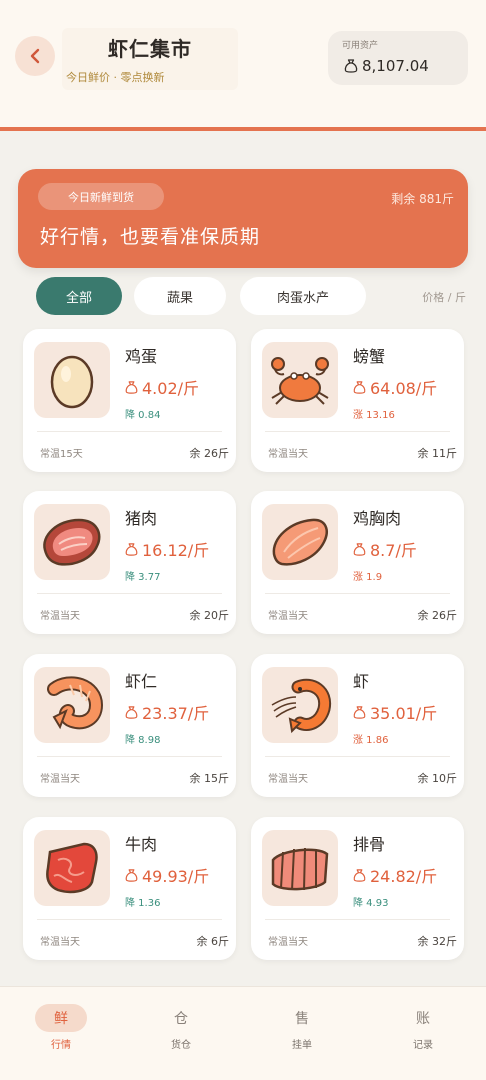 Image resolution: width=486 pixels, height=1080 pixels. I want to click on product-stock: 余 15斤, so click(209, 778).